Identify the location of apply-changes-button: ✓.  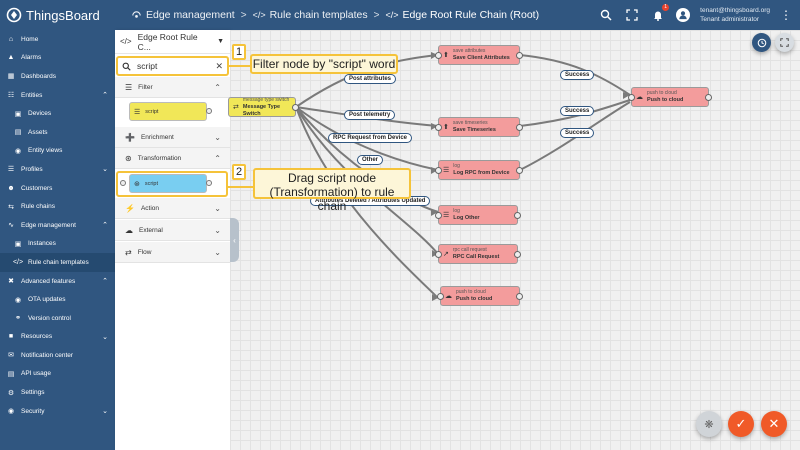
(741, 424).